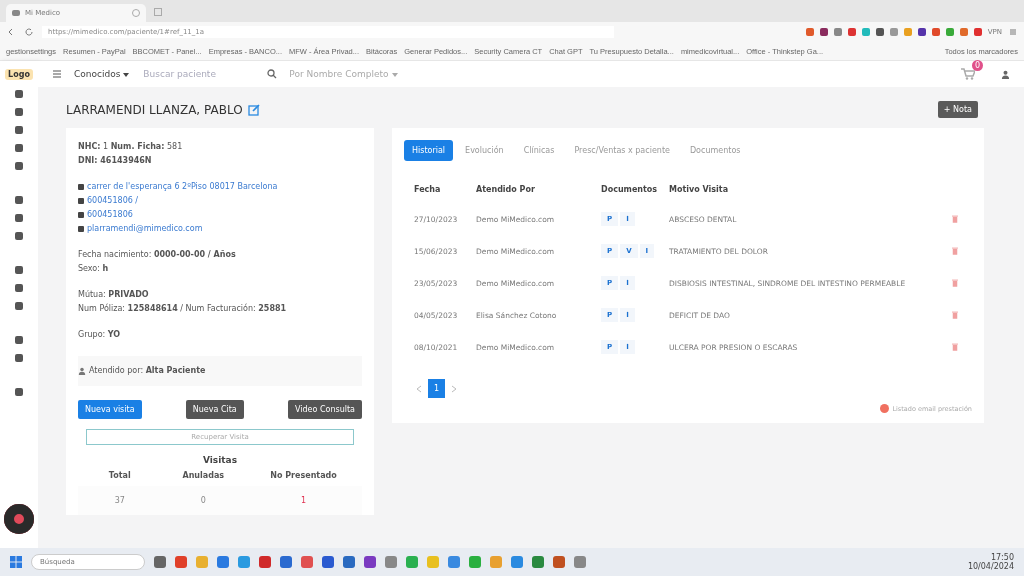 The image size is (1024, 576). Describe the element at coordinates (539, 150) in the screenshot. I see `tab: Clínicas` at that location.